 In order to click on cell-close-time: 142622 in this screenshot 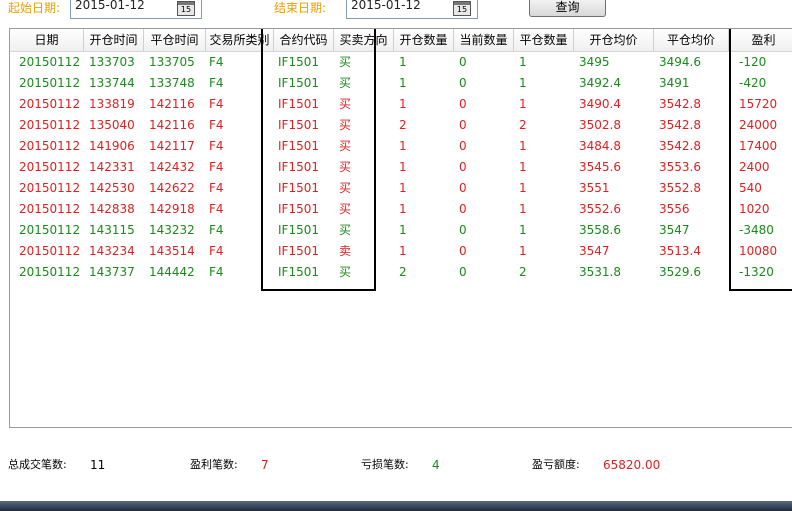, I will do `click(172, 188)`.